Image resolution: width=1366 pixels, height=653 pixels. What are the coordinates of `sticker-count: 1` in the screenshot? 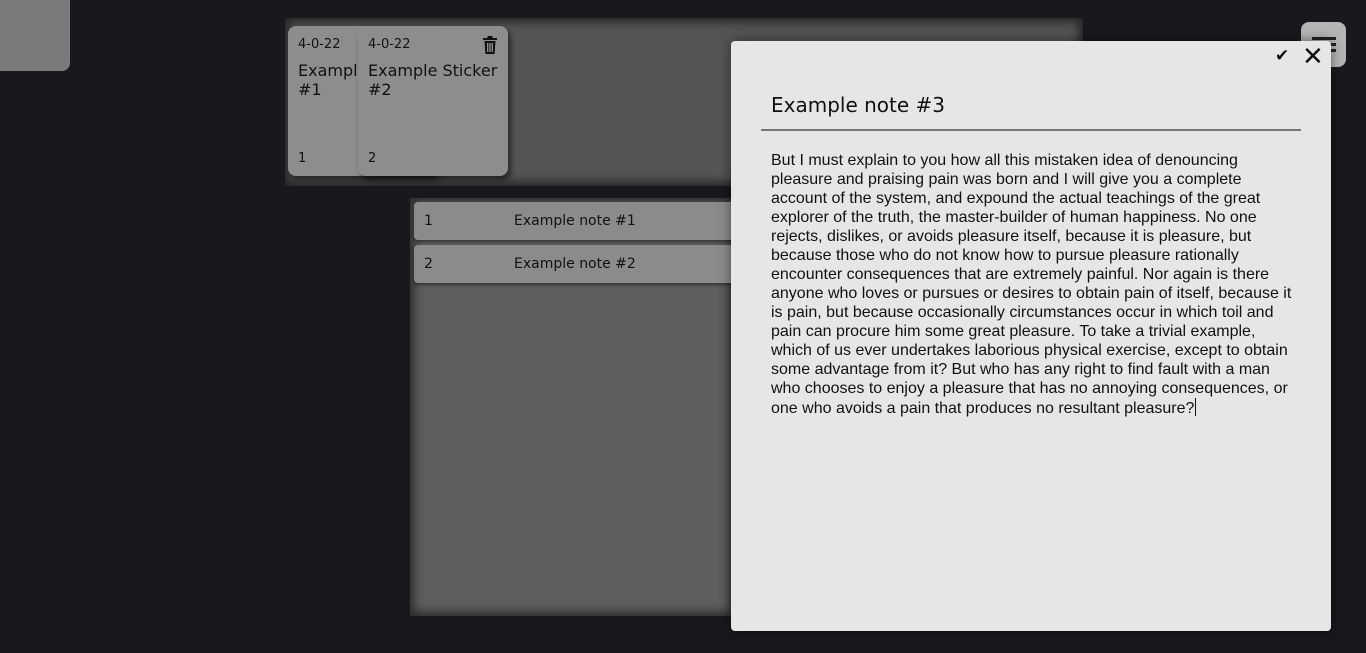 It's located at (302, 158).